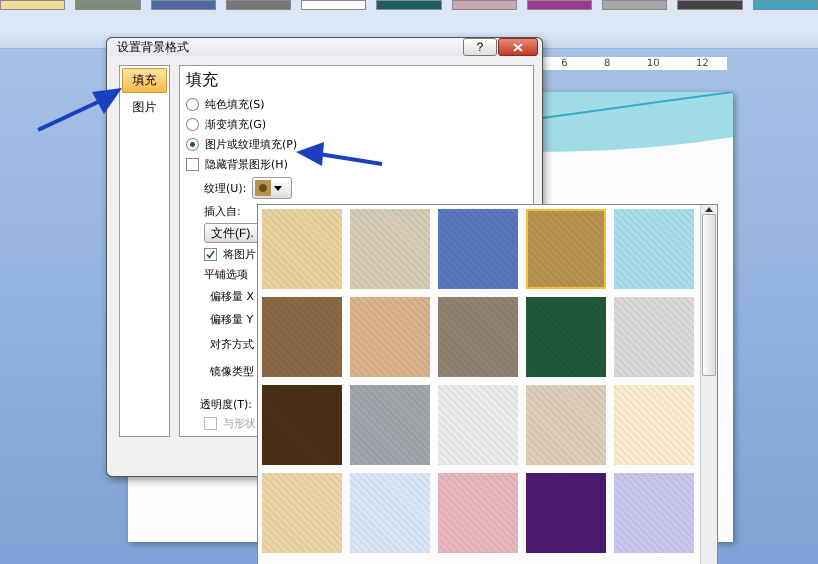  Describe the element at coordinates (222, 211) in the screenshot. I see `insert-from-label: 插入自:` at that location.